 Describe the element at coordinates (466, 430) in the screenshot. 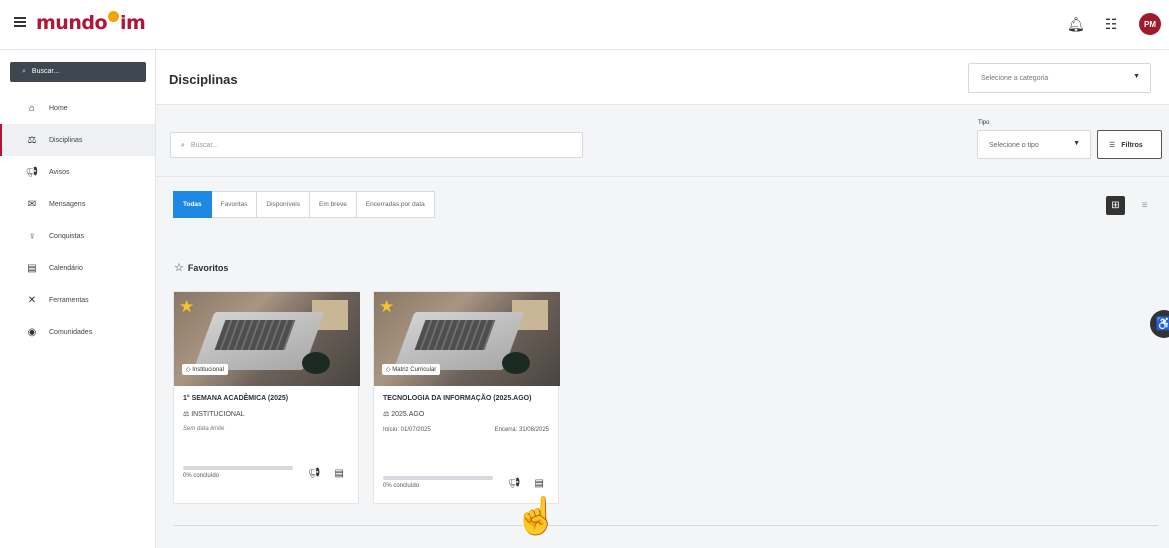

I see `course-dates: Início: 01/07/2025 Encerra: 31/08/2025` at that location.